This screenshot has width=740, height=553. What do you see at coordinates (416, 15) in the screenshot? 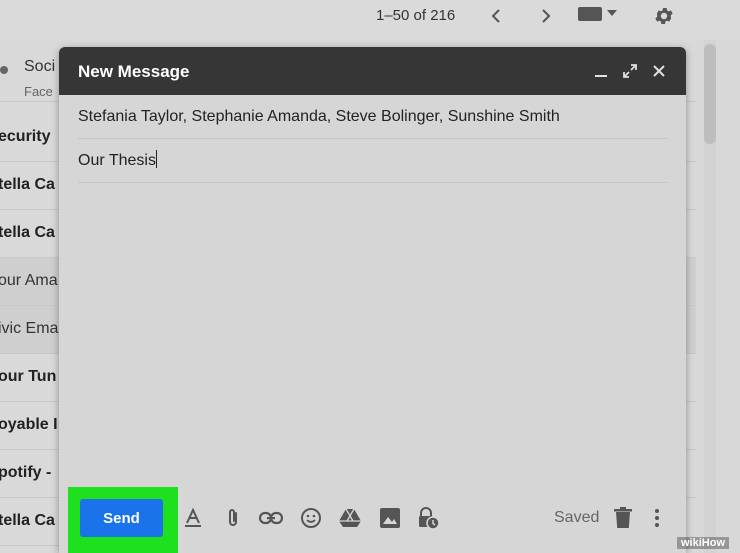
I see `pagination-count: 1–50 of 216` at bounding box center [416, 15].